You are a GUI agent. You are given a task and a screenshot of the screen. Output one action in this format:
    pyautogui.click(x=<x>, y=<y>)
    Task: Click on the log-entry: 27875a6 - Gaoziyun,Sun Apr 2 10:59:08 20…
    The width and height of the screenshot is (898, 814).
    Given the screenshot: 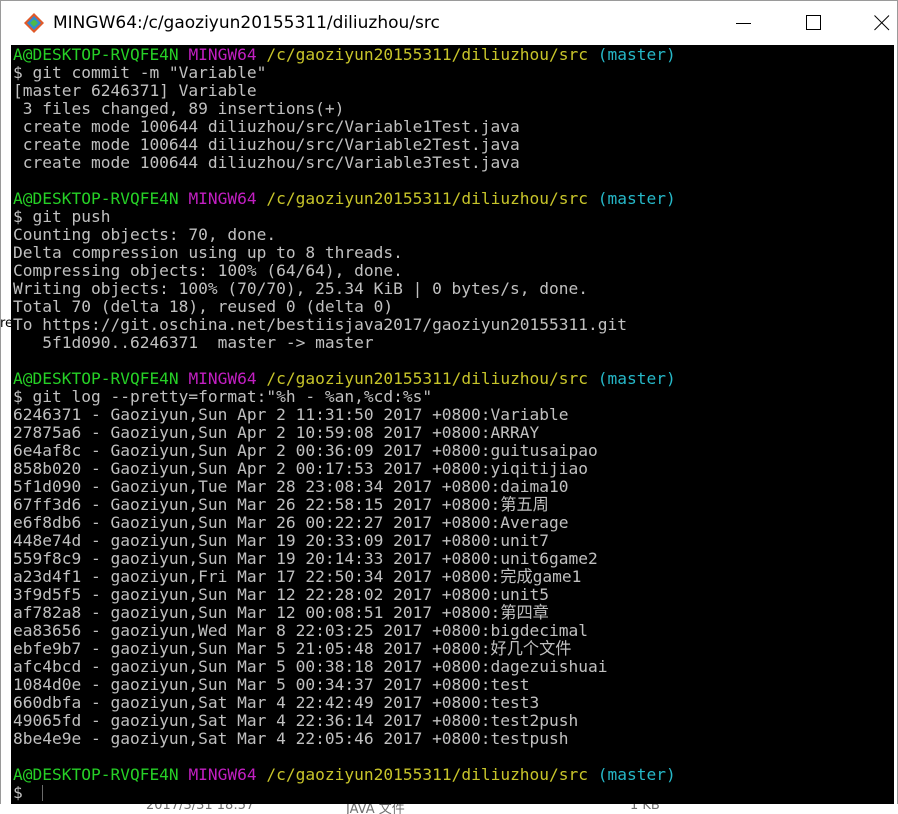 What is the action you would take?
    pyautogui.click(x=276, y=432)
    